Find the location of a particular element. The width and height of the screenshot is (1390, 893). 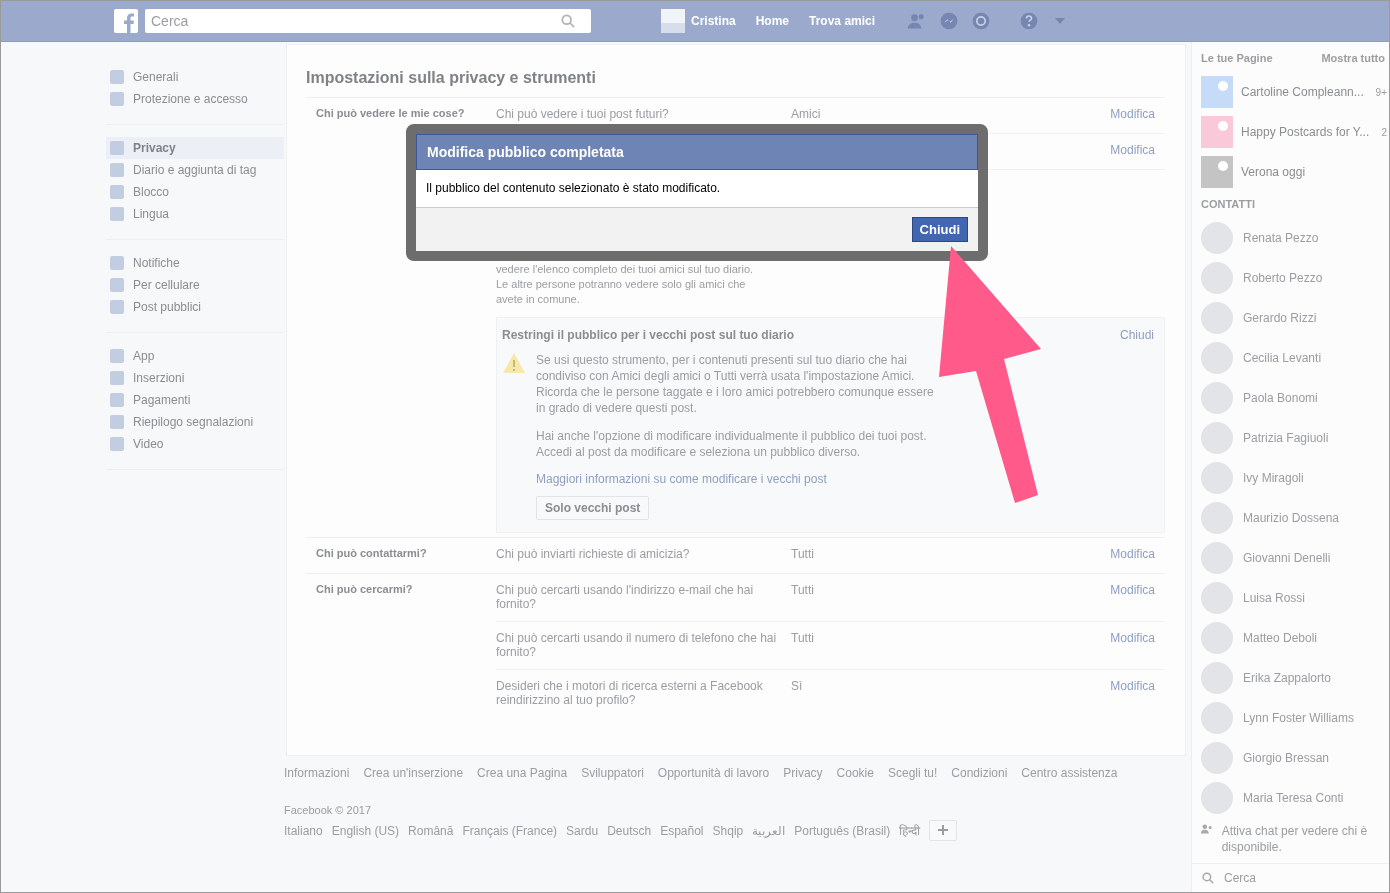

contact-item: Lynn Foster Williams is located at coordinates (1295, 718).